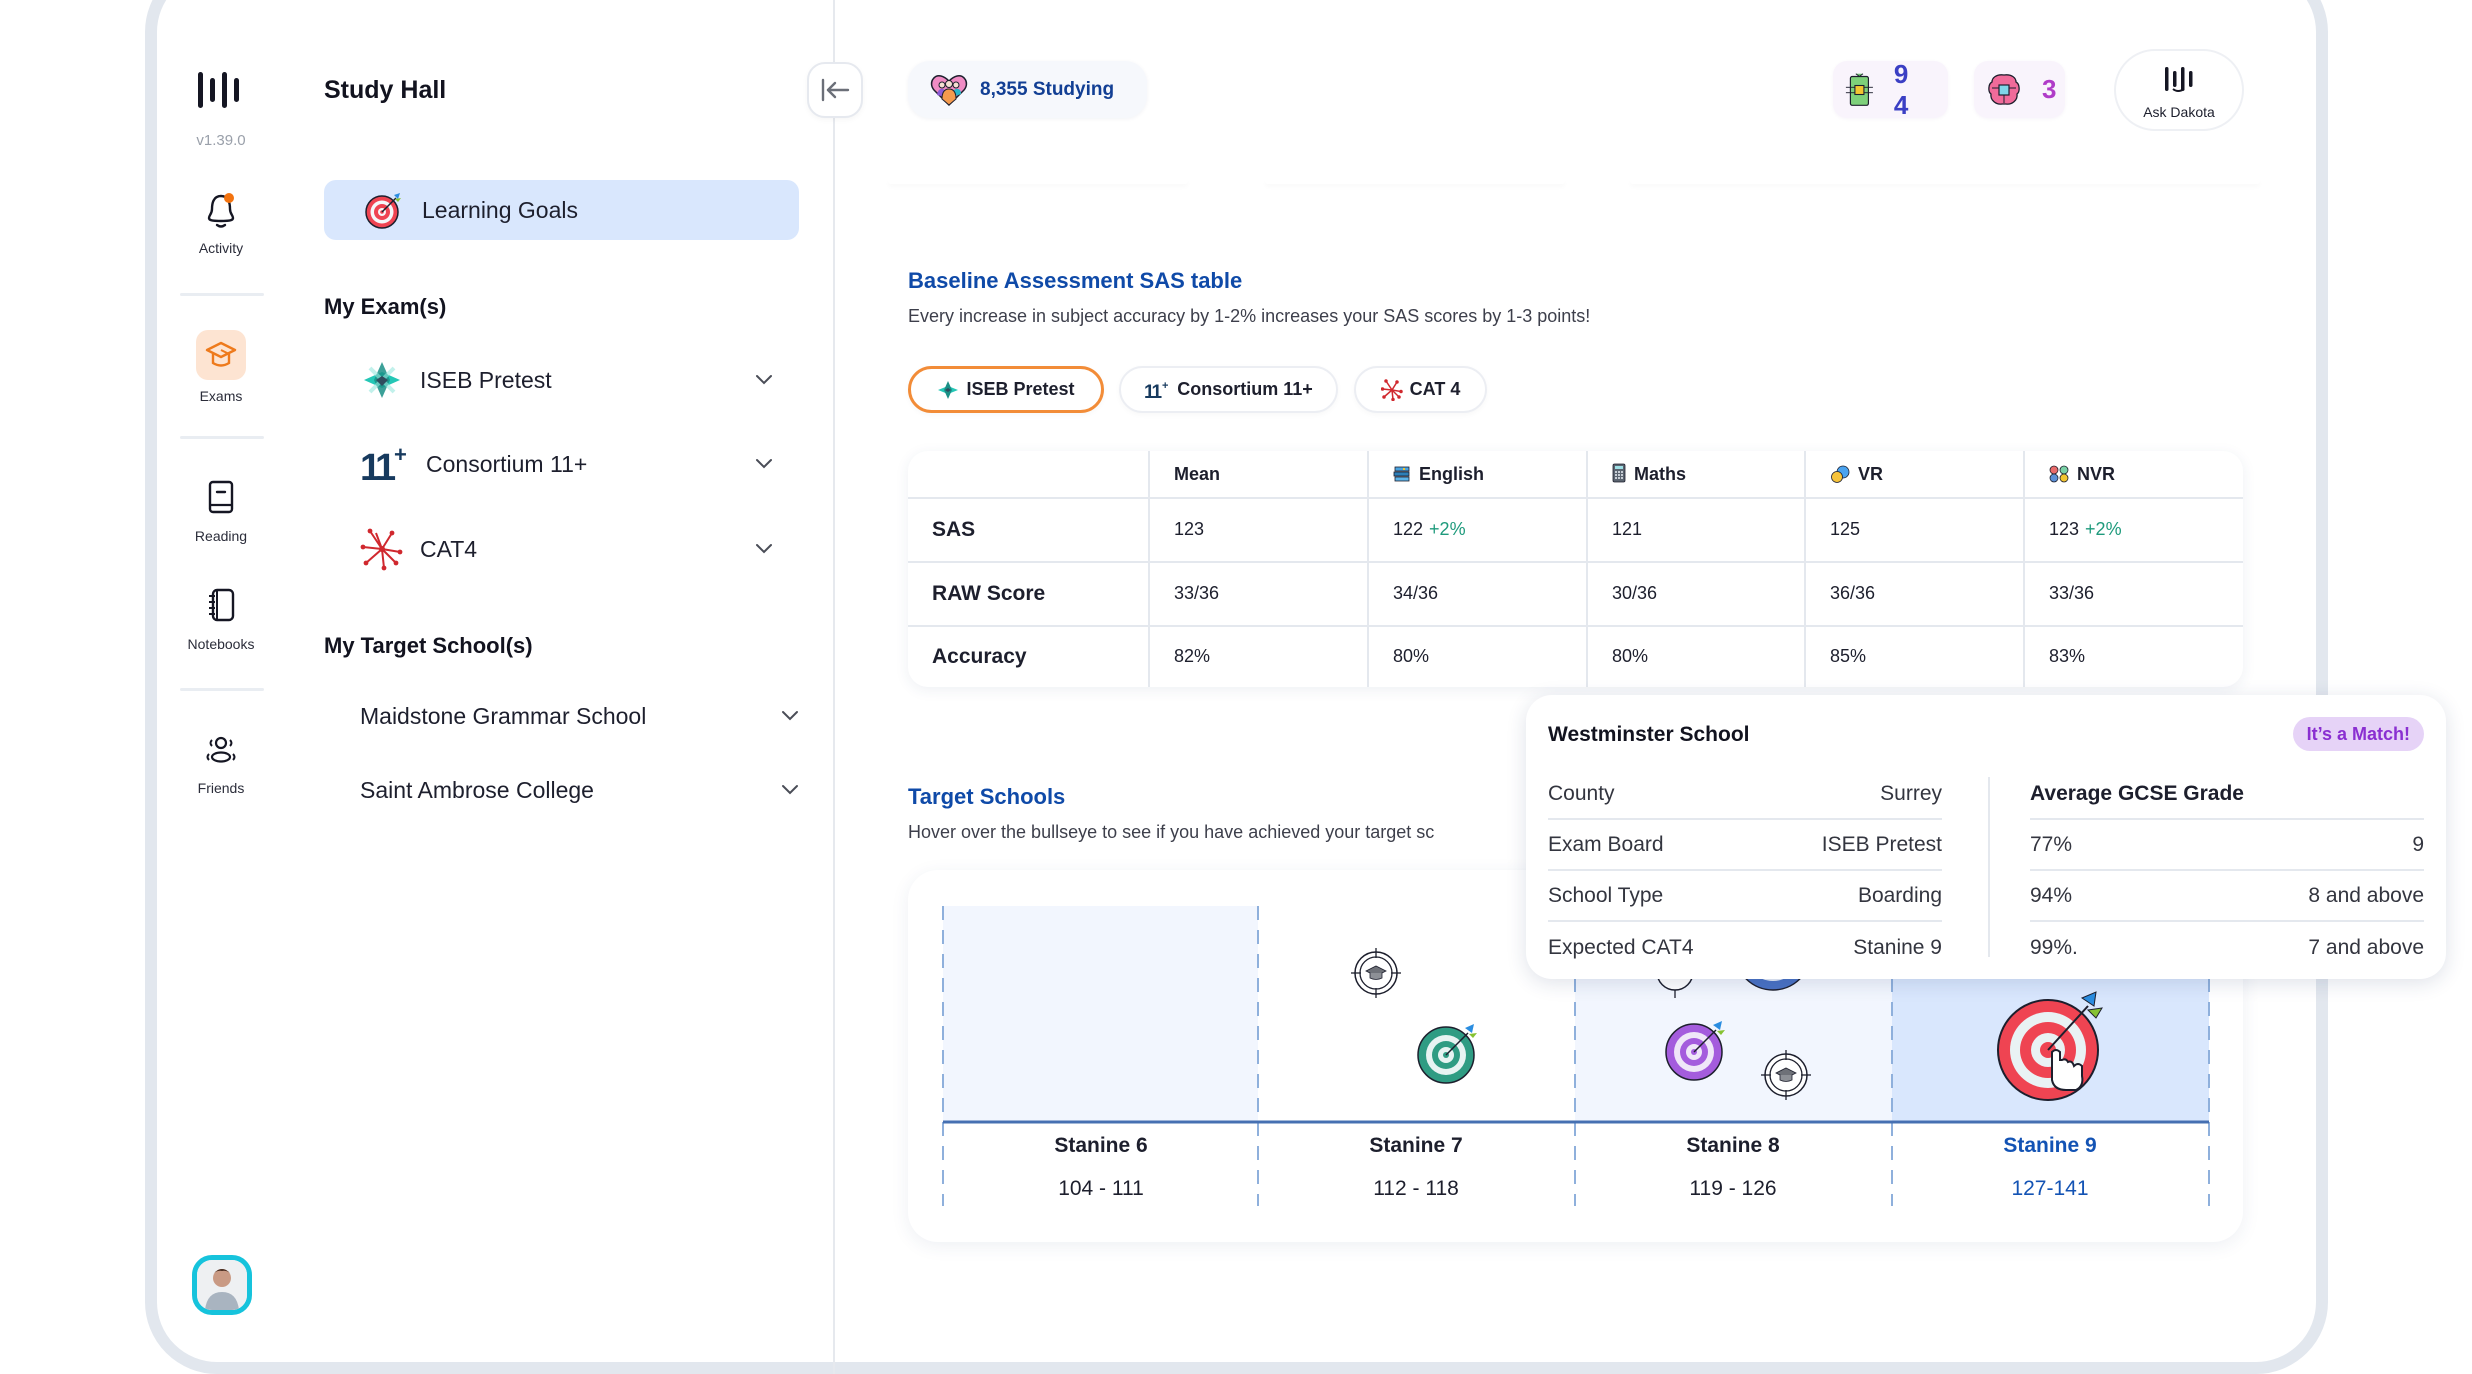 The image size is (2472, 1374). I want to click on target-icon, so click(383, 211).